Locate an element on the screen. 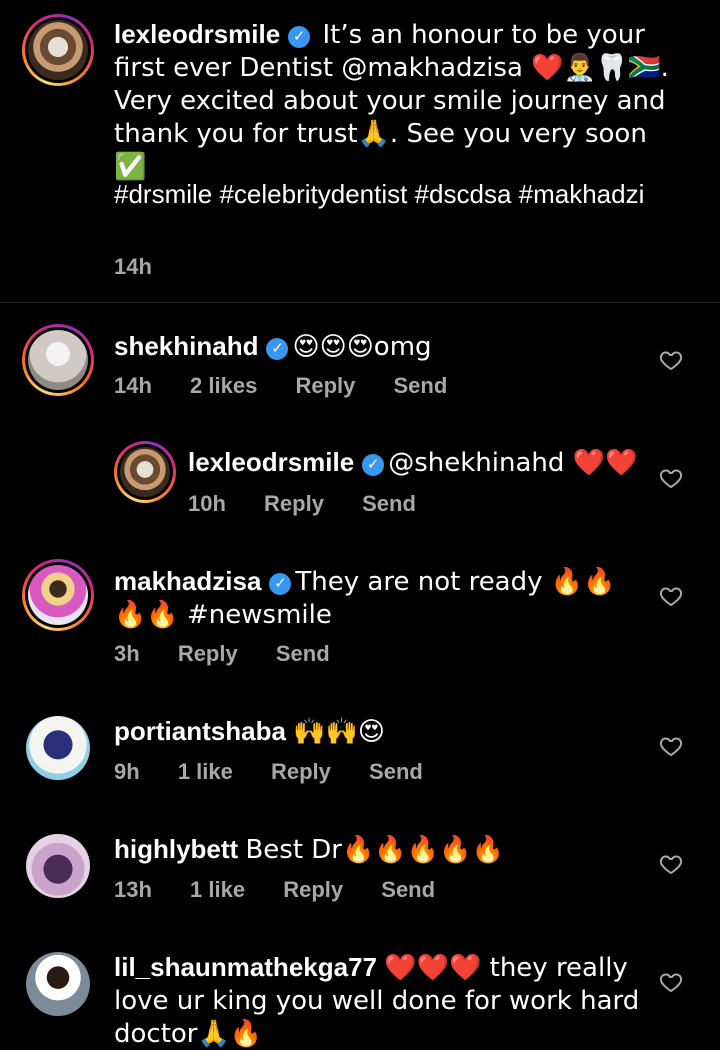 The image size is (720, 1050). comment-username: shekhinahd is located at coordinates (186, 346).